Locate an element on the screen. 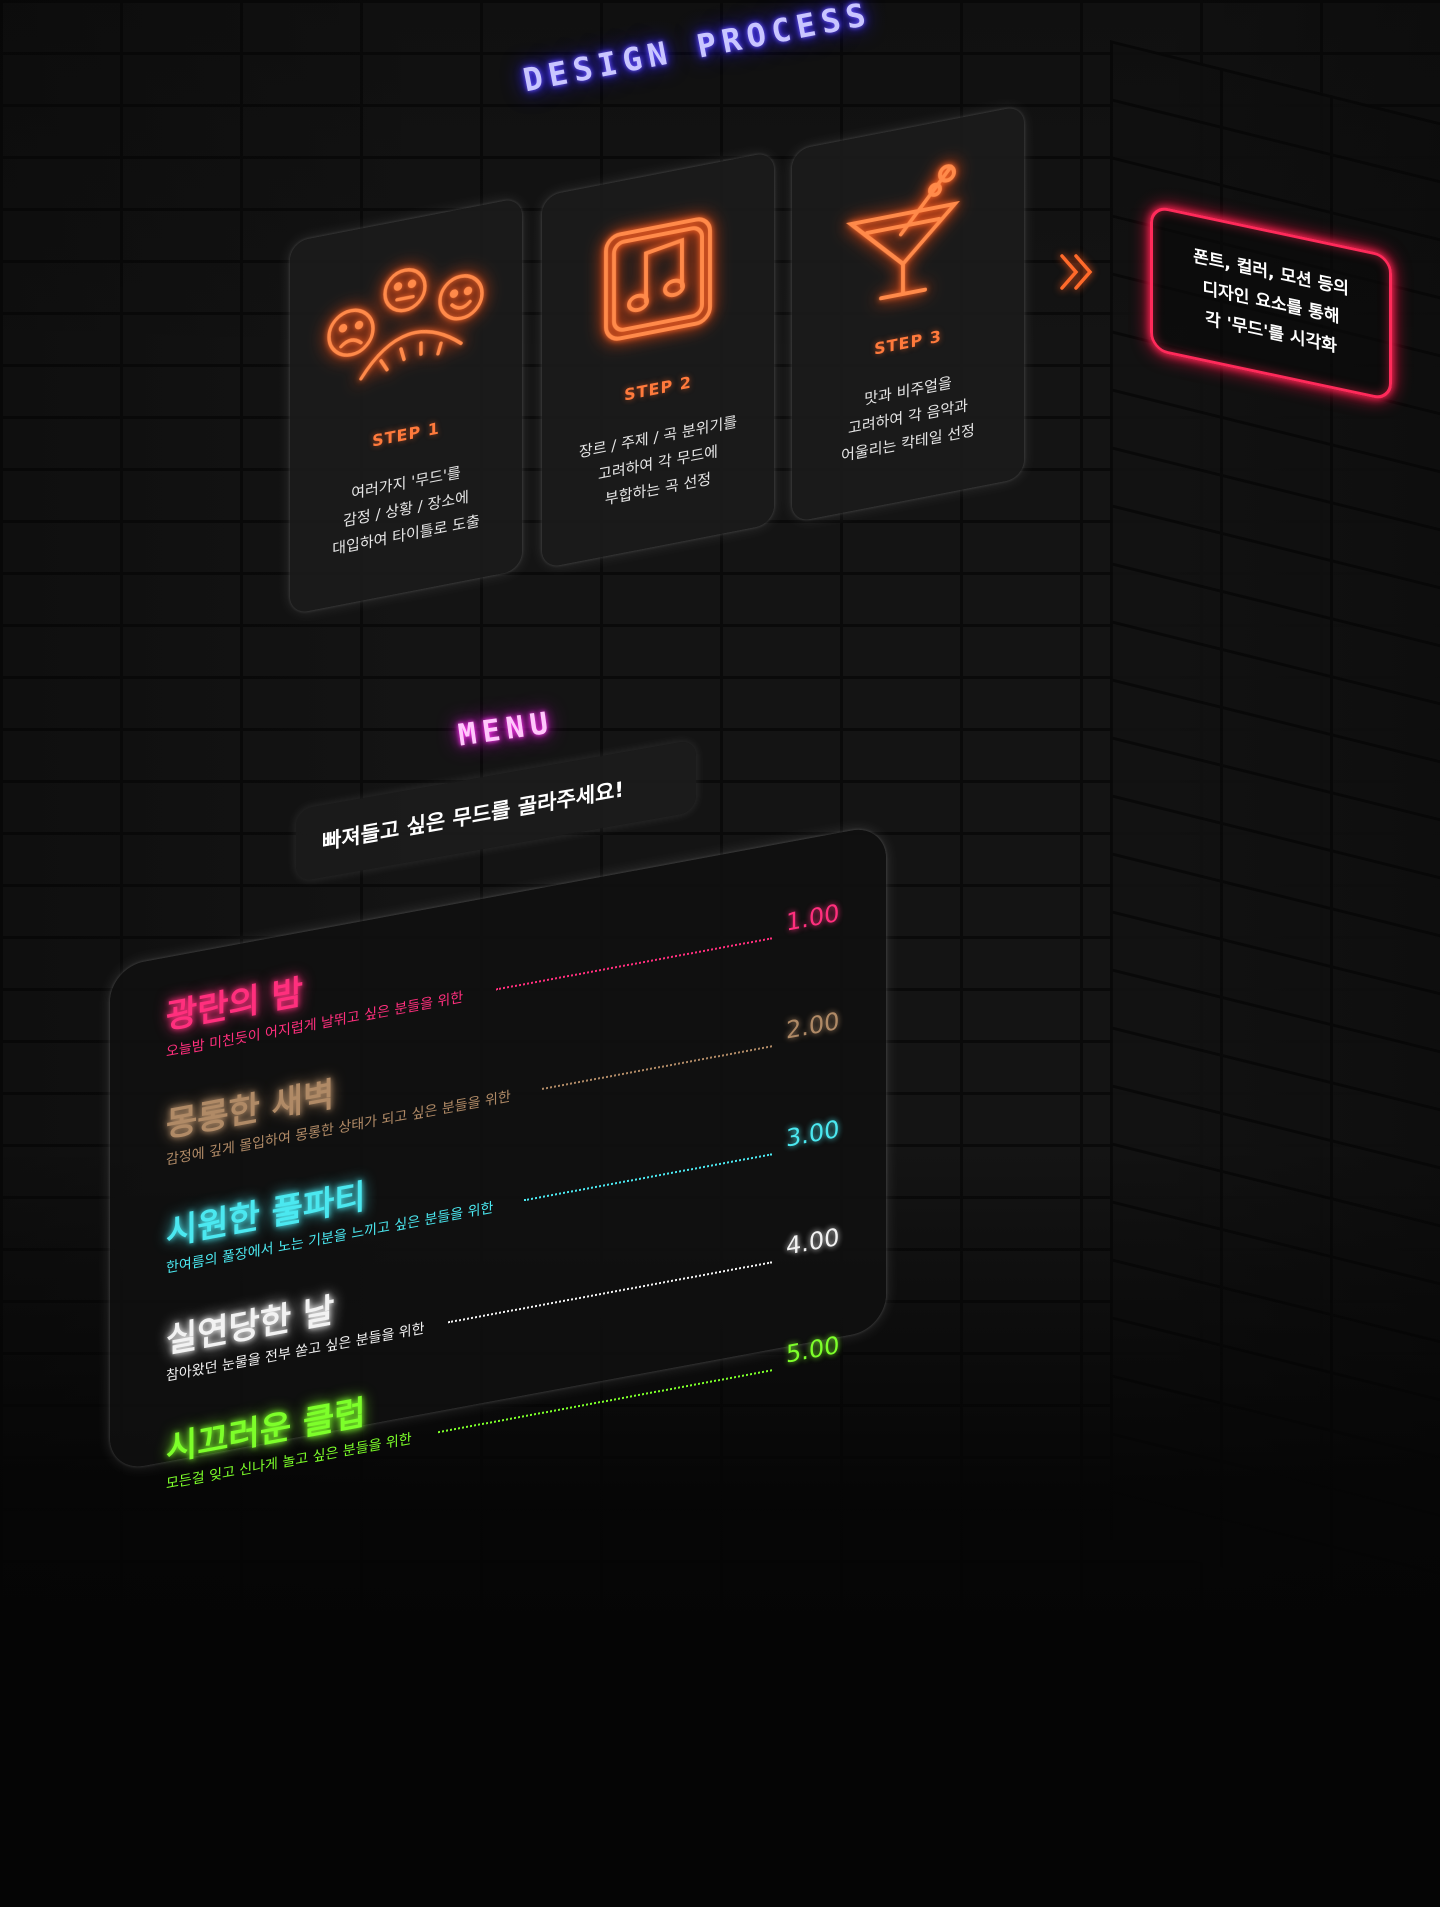 This screenshot has width=1440, height=1907. menu-item-price: 1.00 is located at coordinates (813, 917).